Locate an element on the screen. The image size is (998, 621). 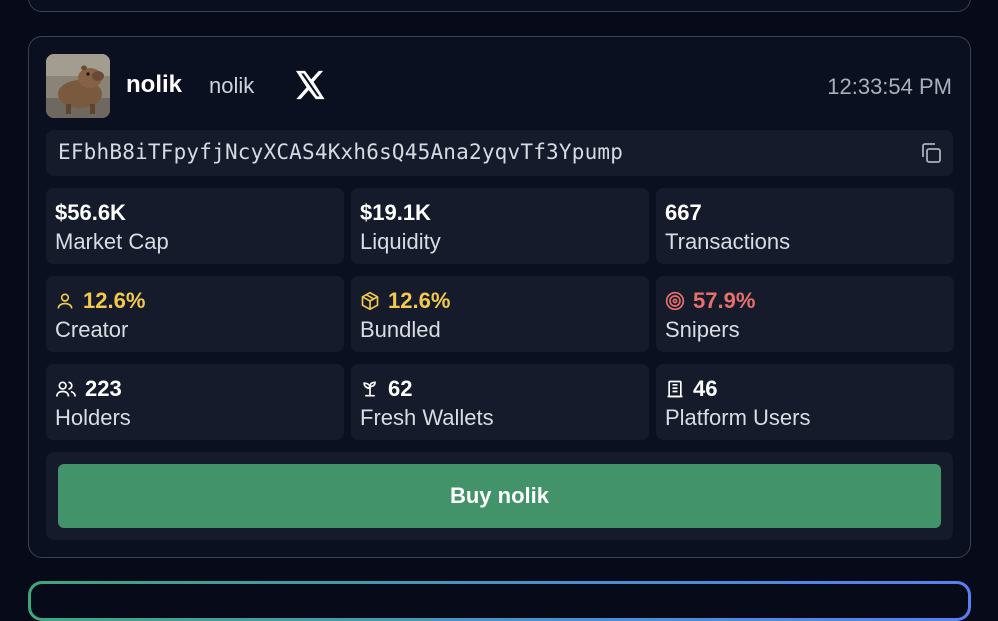
stat-bundled: 12.6% Bundled is located at coordinates (500, 314).